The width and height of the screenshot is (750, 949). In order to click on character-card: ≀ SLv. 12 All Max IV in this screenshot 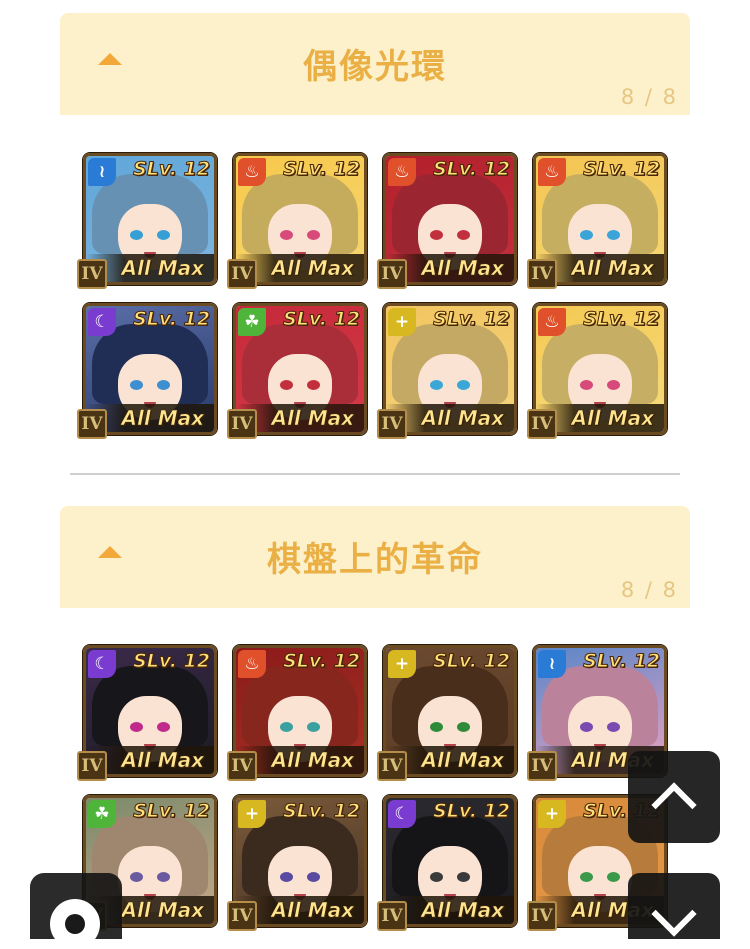, I will do `click(147, 221)`.